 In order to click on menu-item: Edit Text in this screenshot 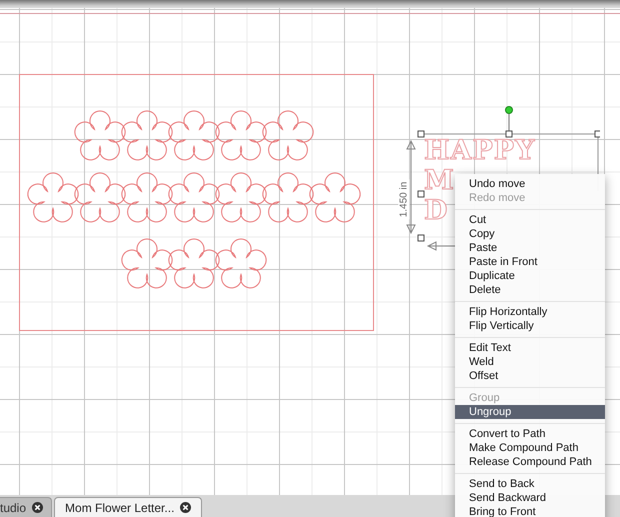, I will do `click(530, 348)`.